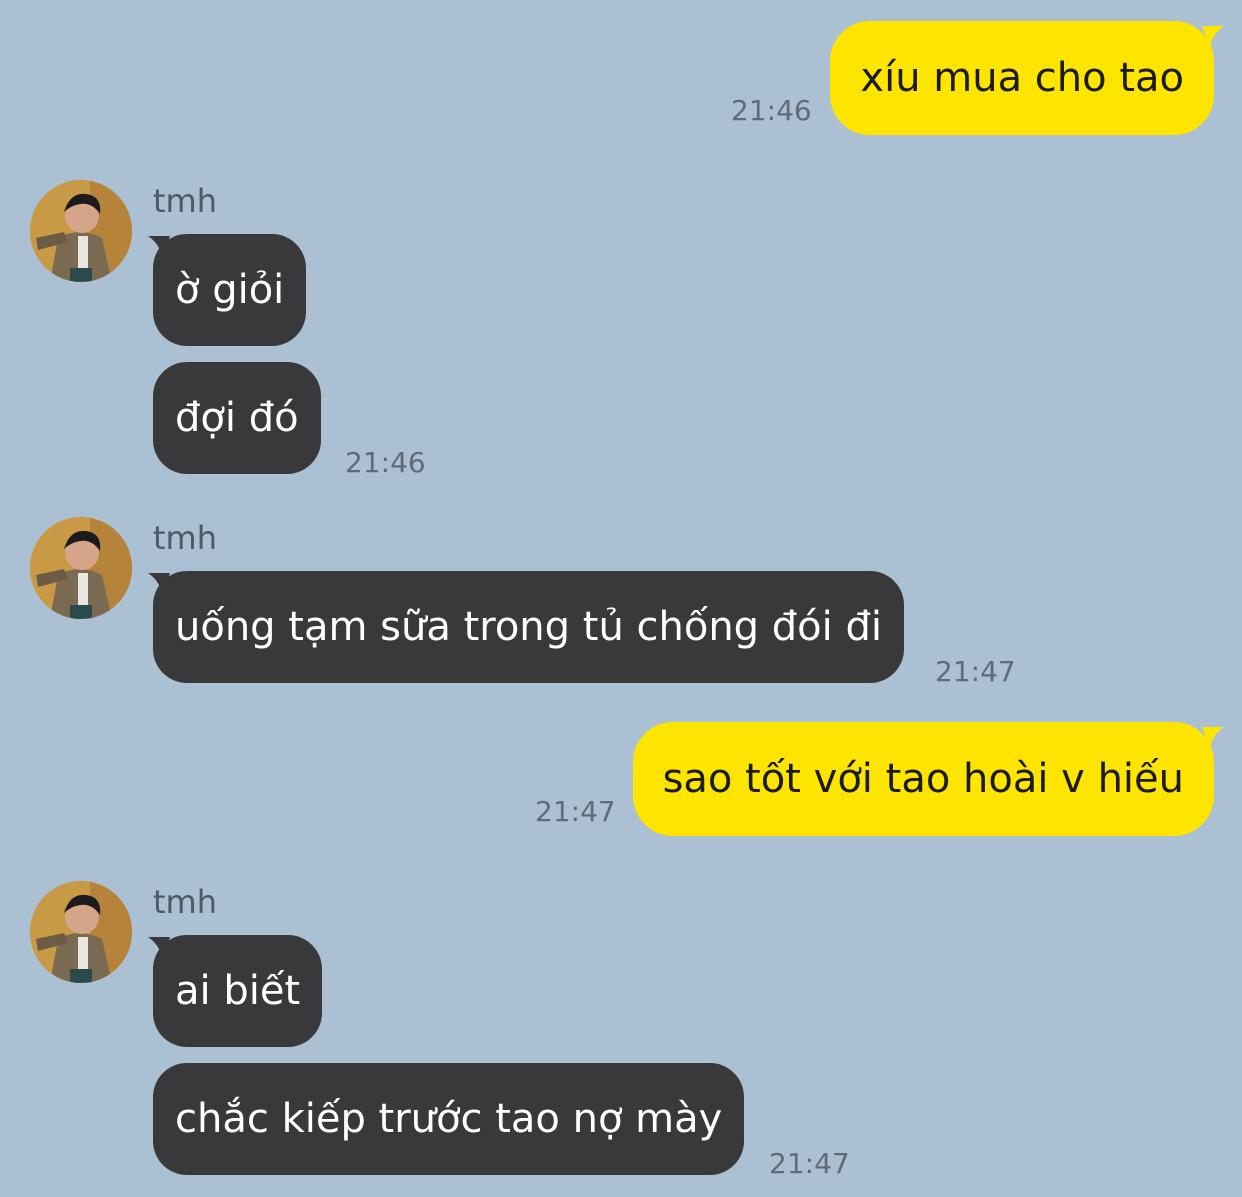 This screenshot has width=1242, height=1197. I want to click on message-text: xíu mua cho tao, so click(1022, 78).